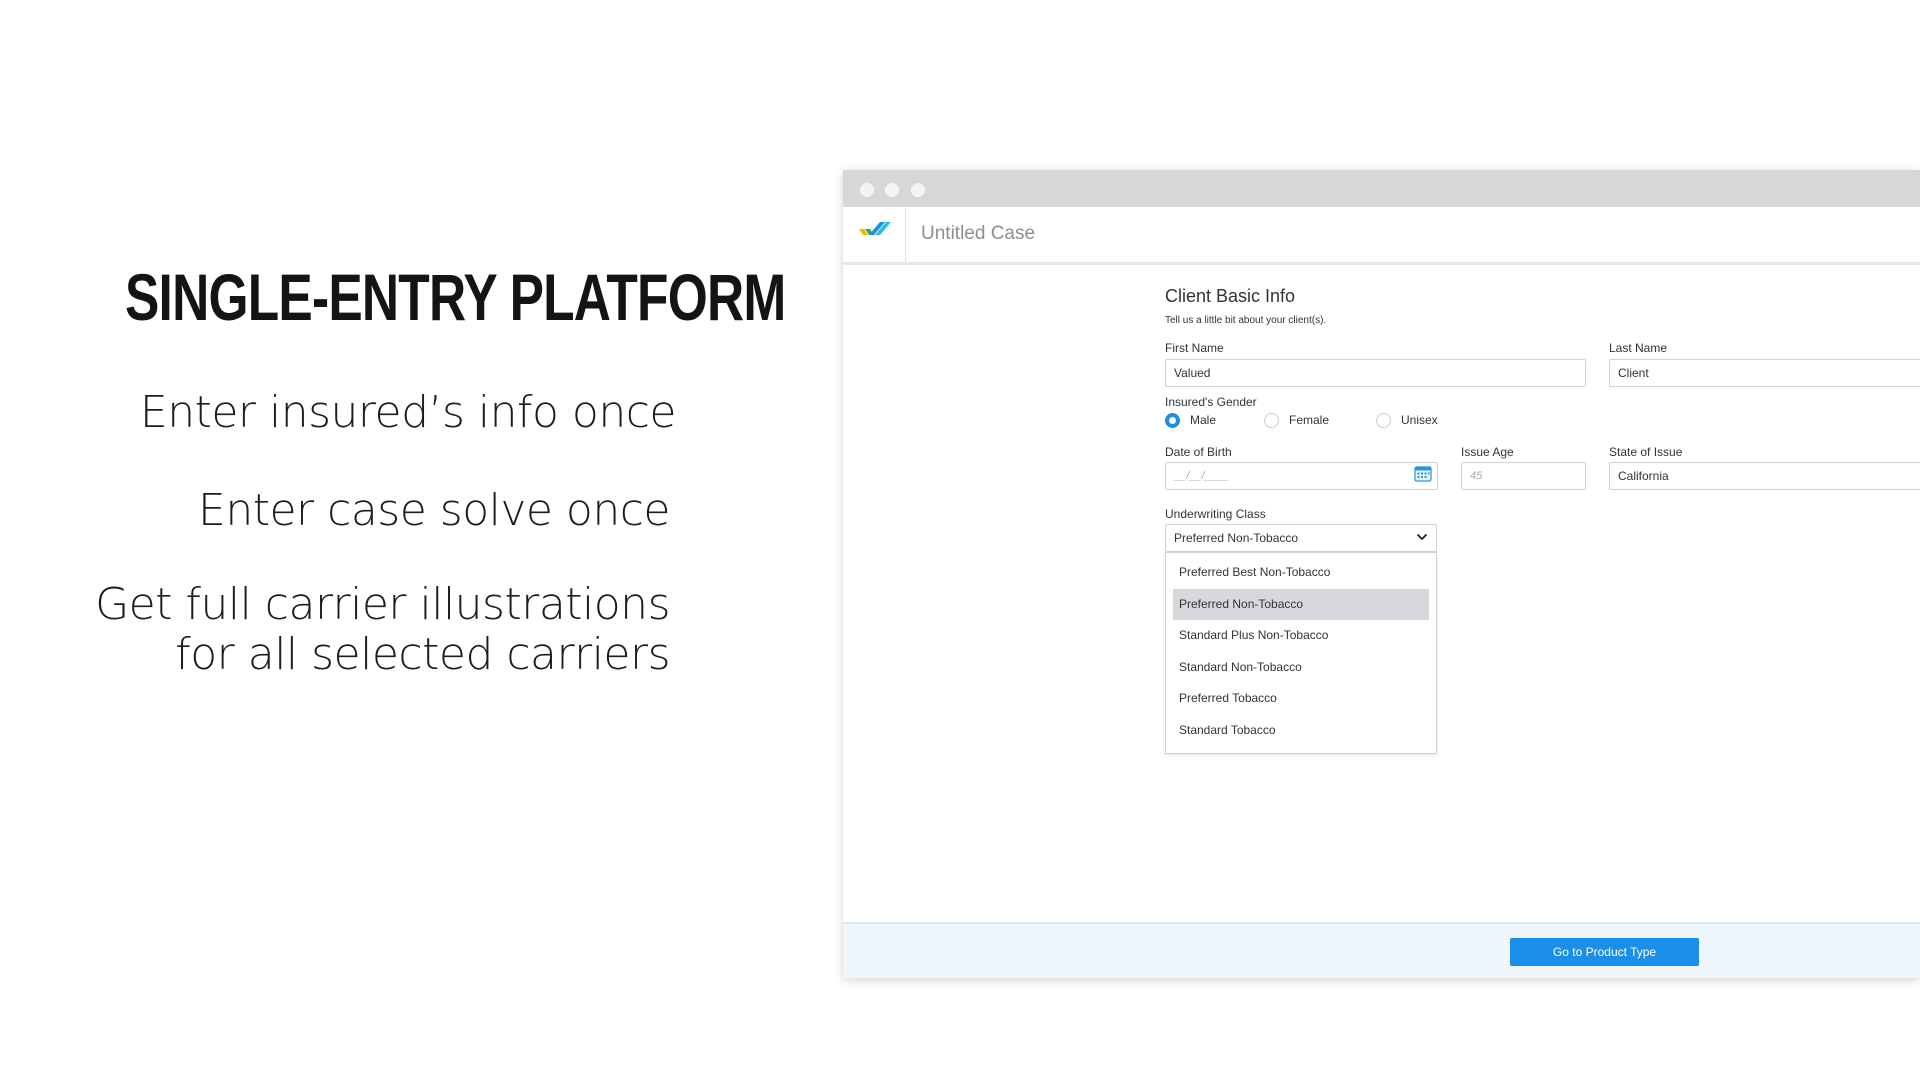 This screenshot has height=1080, width=1920. I want to click on gender-option-female: Female, so click(1296, 420).